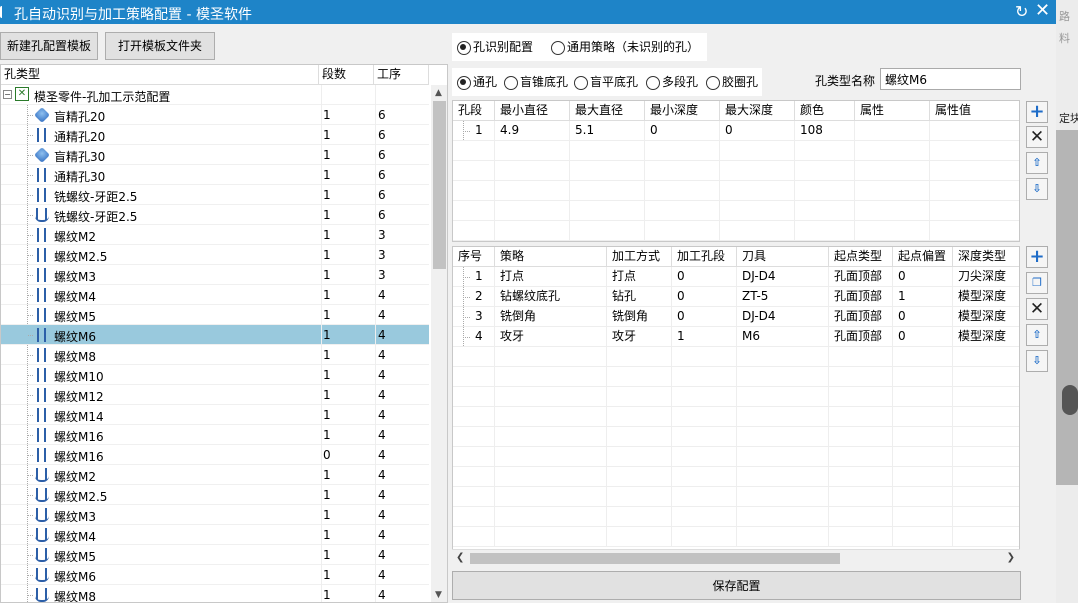  Describe the element at coordinates (215, 135) in the screenshot. I see `tree-row: 通精孔20 1 6` at that location.